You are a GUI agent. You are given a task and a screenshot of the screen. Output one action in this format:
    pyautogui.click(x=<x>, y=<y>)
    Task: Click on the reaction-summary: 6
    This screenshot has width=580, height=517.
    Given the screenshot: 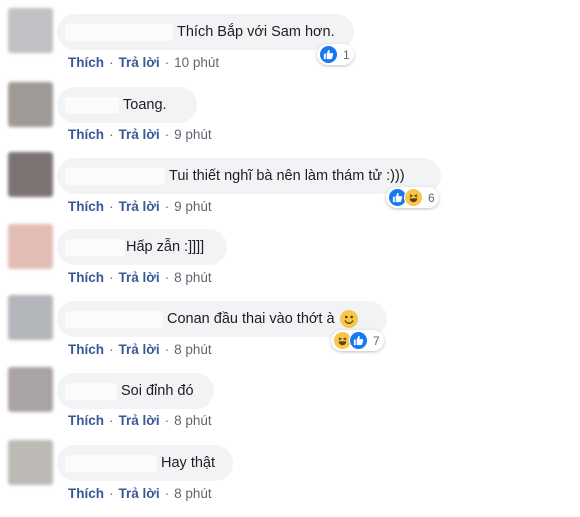 What is the action you would take?
    pyautogui.click(x=412, y=197)
    